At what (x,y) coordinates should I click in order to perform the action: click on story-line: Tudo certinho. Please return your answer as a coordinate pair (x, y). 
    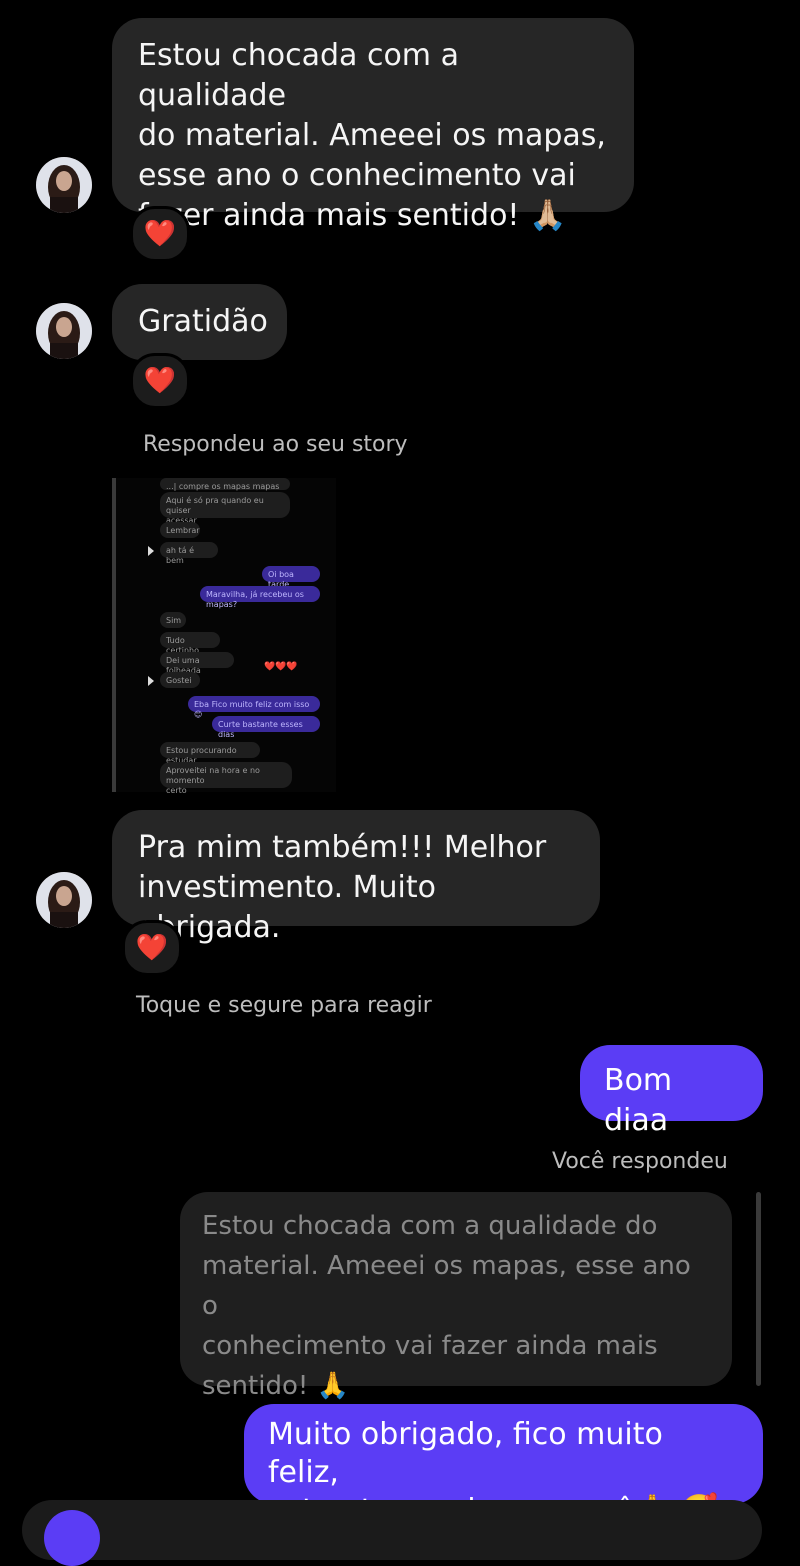
    Looking at the image, I should click on (190, 643).